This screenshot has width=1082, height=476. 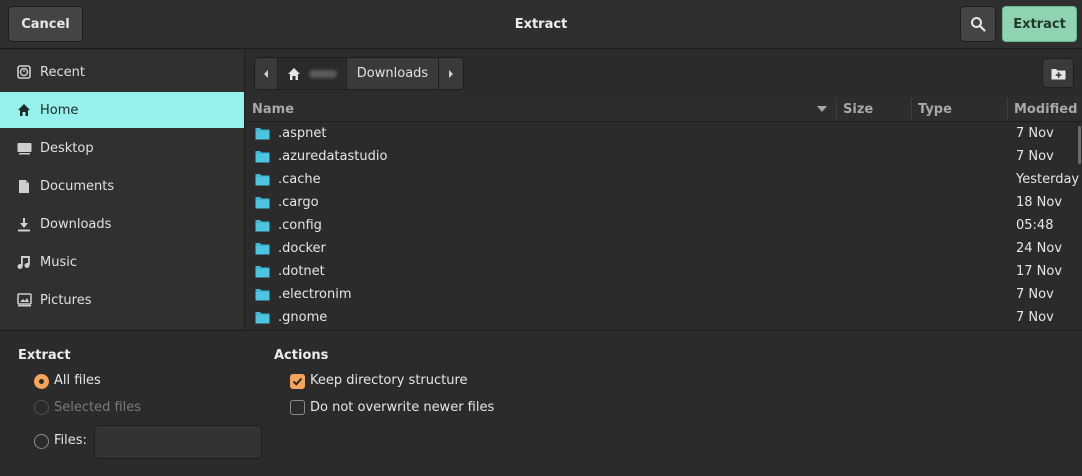 What do you see at coordinates (402, 407) in the screenshot?
I see `no-overwrite-label: Do not overwrite newer files` at bounding box center [402, 407].